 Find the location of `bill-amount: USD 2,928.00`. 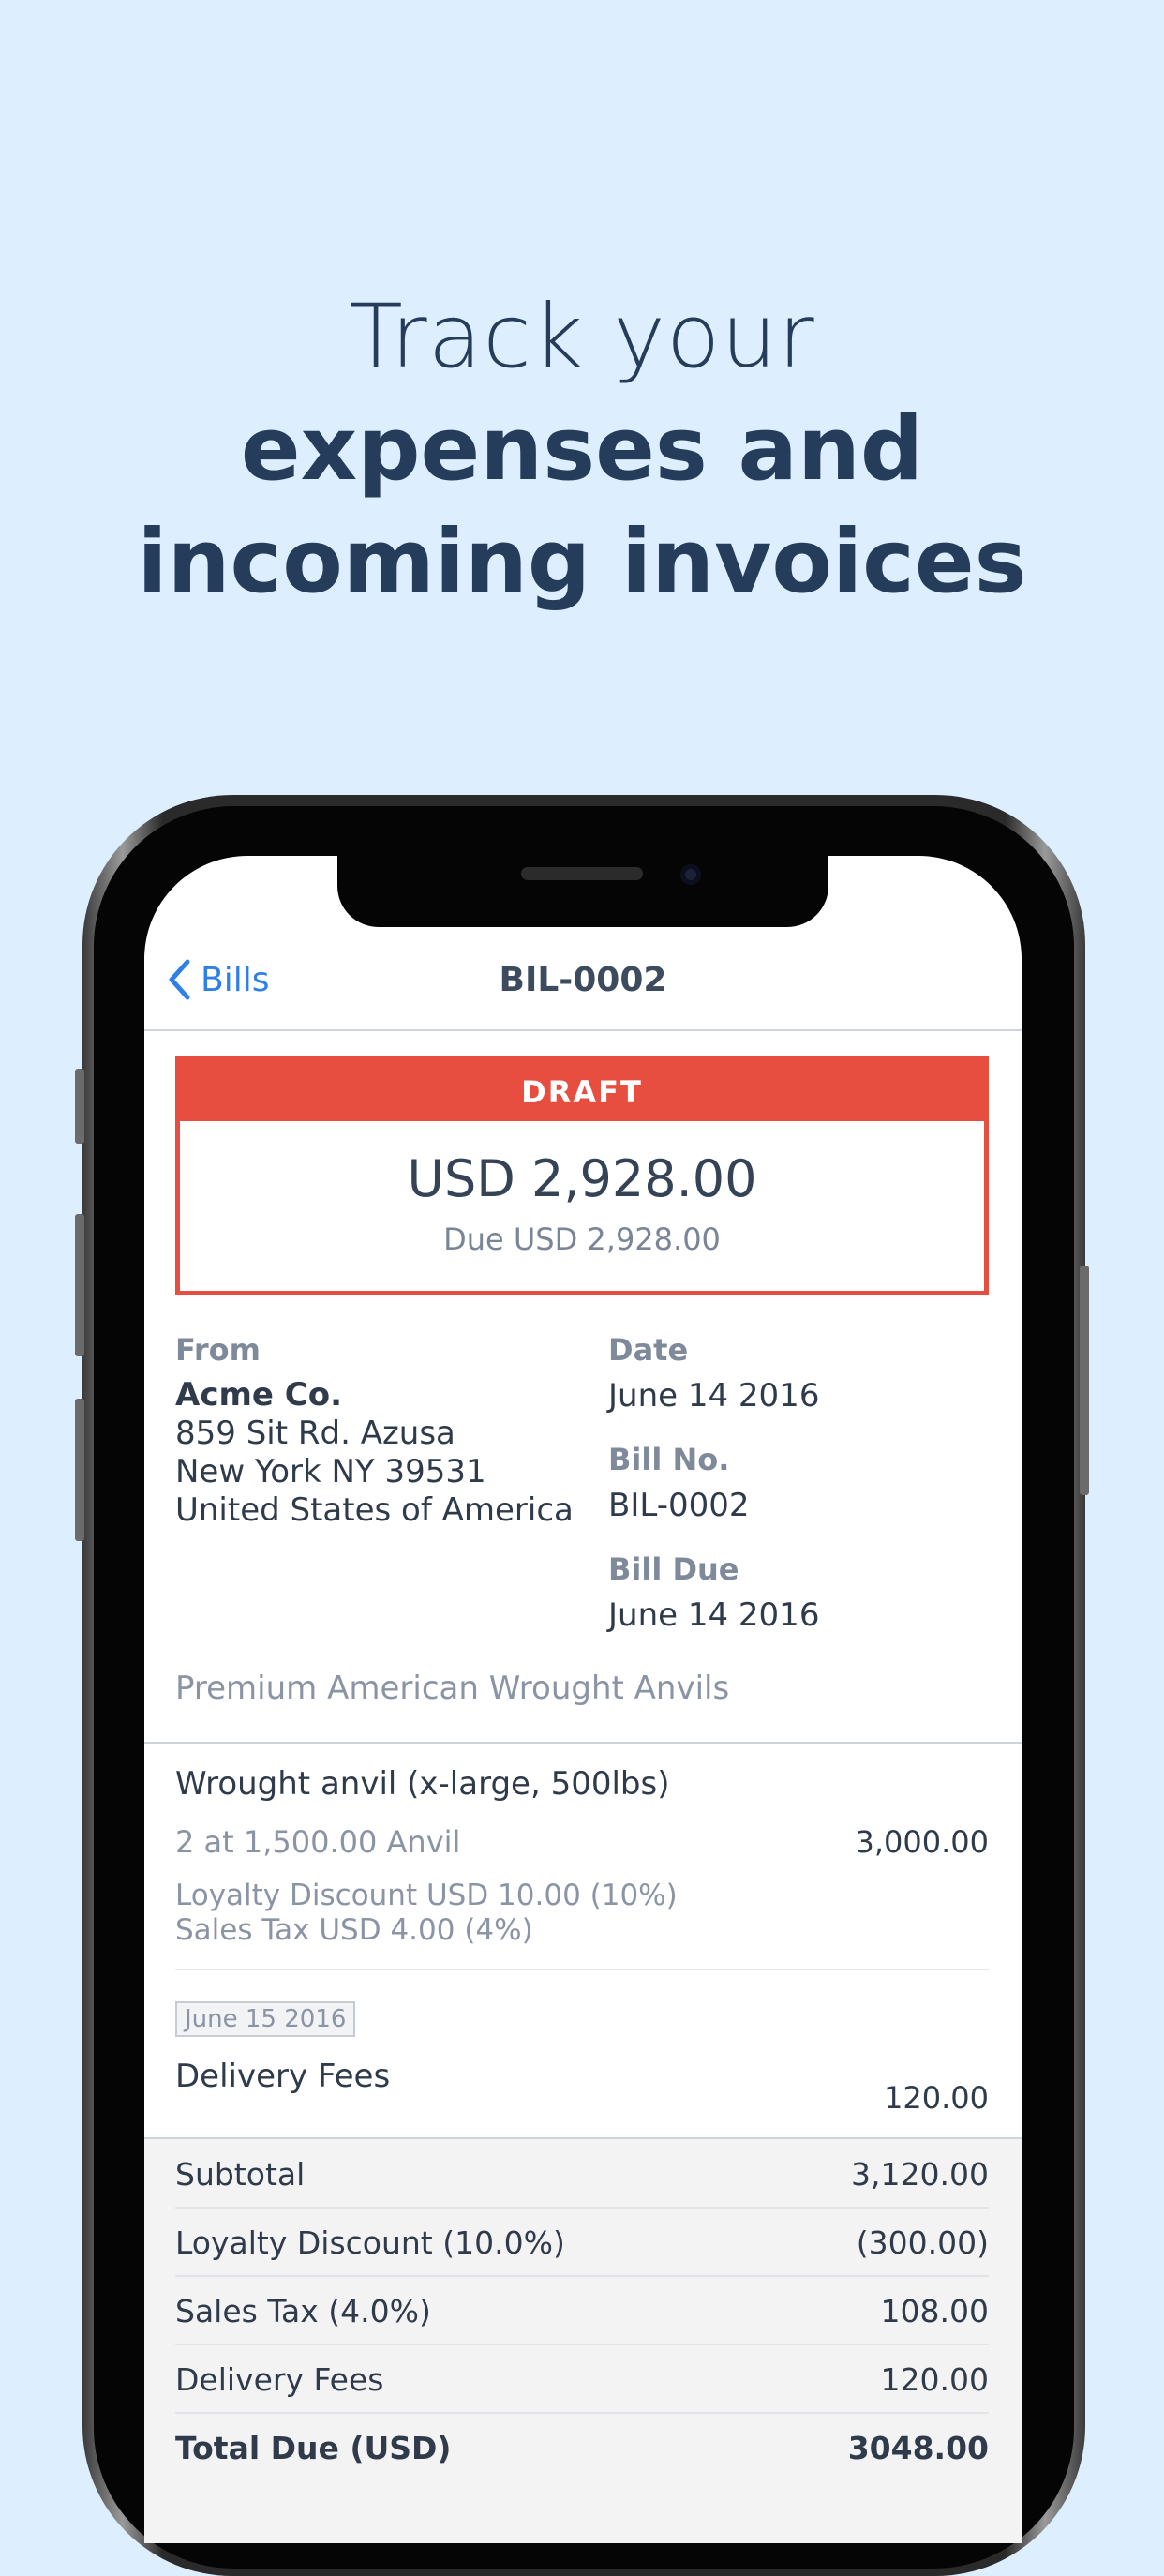

bill-amount: USD 2,928.00 is located at coordinates (582, 1179).